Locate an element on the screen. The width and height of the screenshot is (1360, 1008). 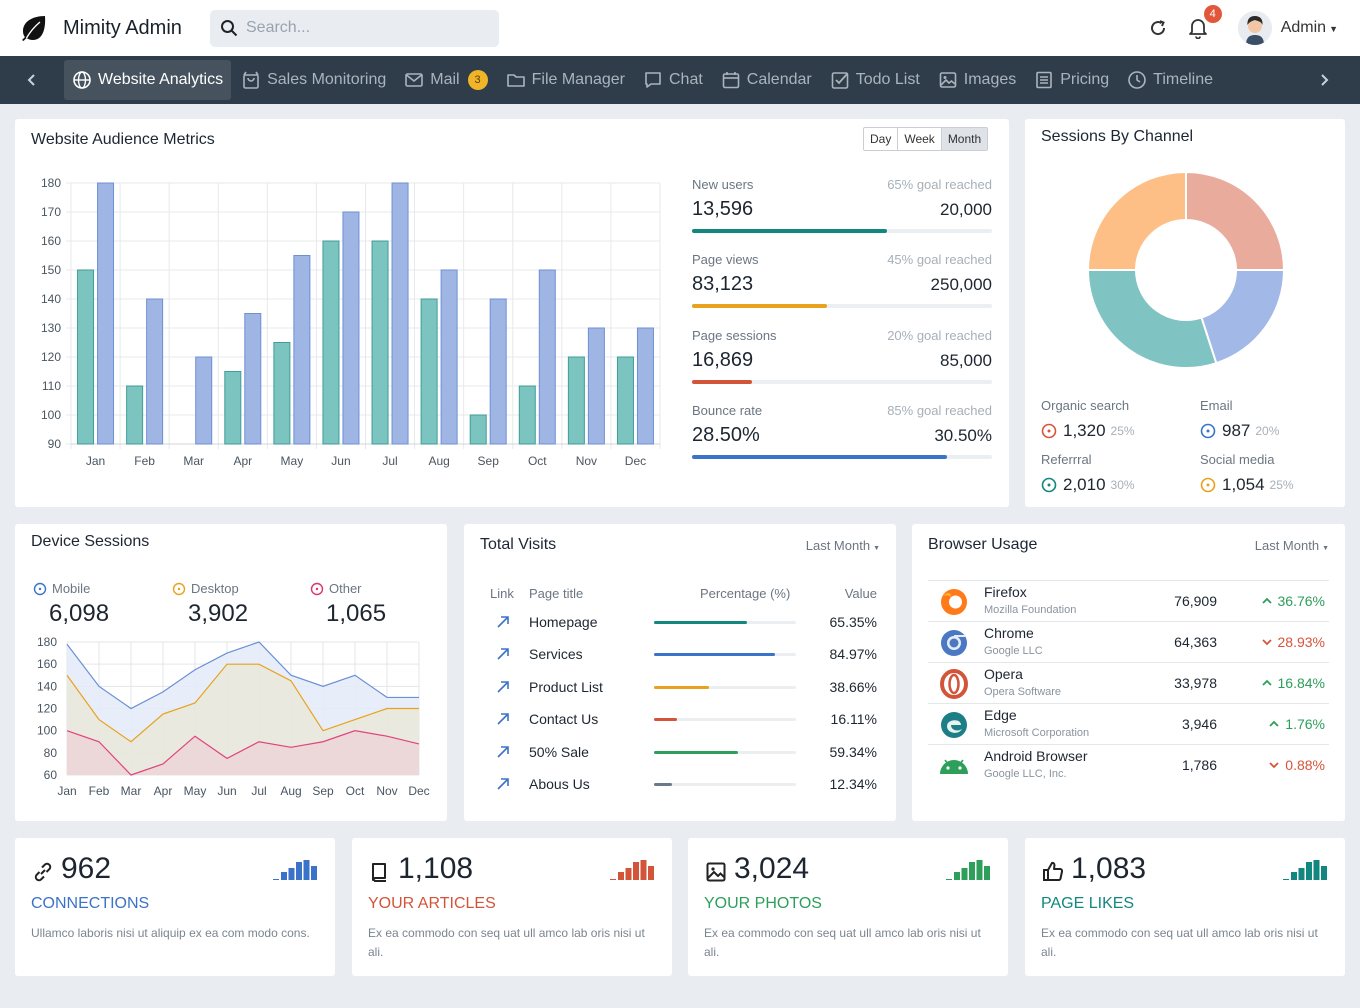
range-week-button: Week is located at coordinates (920, 139).